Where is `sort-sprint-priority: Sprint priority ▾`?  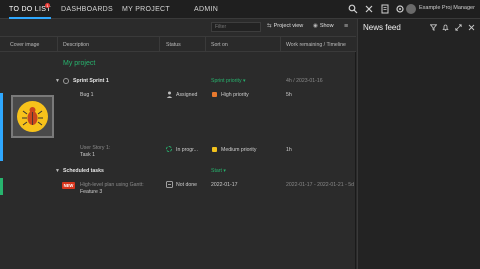 sort-sprint-priority: Sprint priority ▾ is located at coordinates (228, 81).